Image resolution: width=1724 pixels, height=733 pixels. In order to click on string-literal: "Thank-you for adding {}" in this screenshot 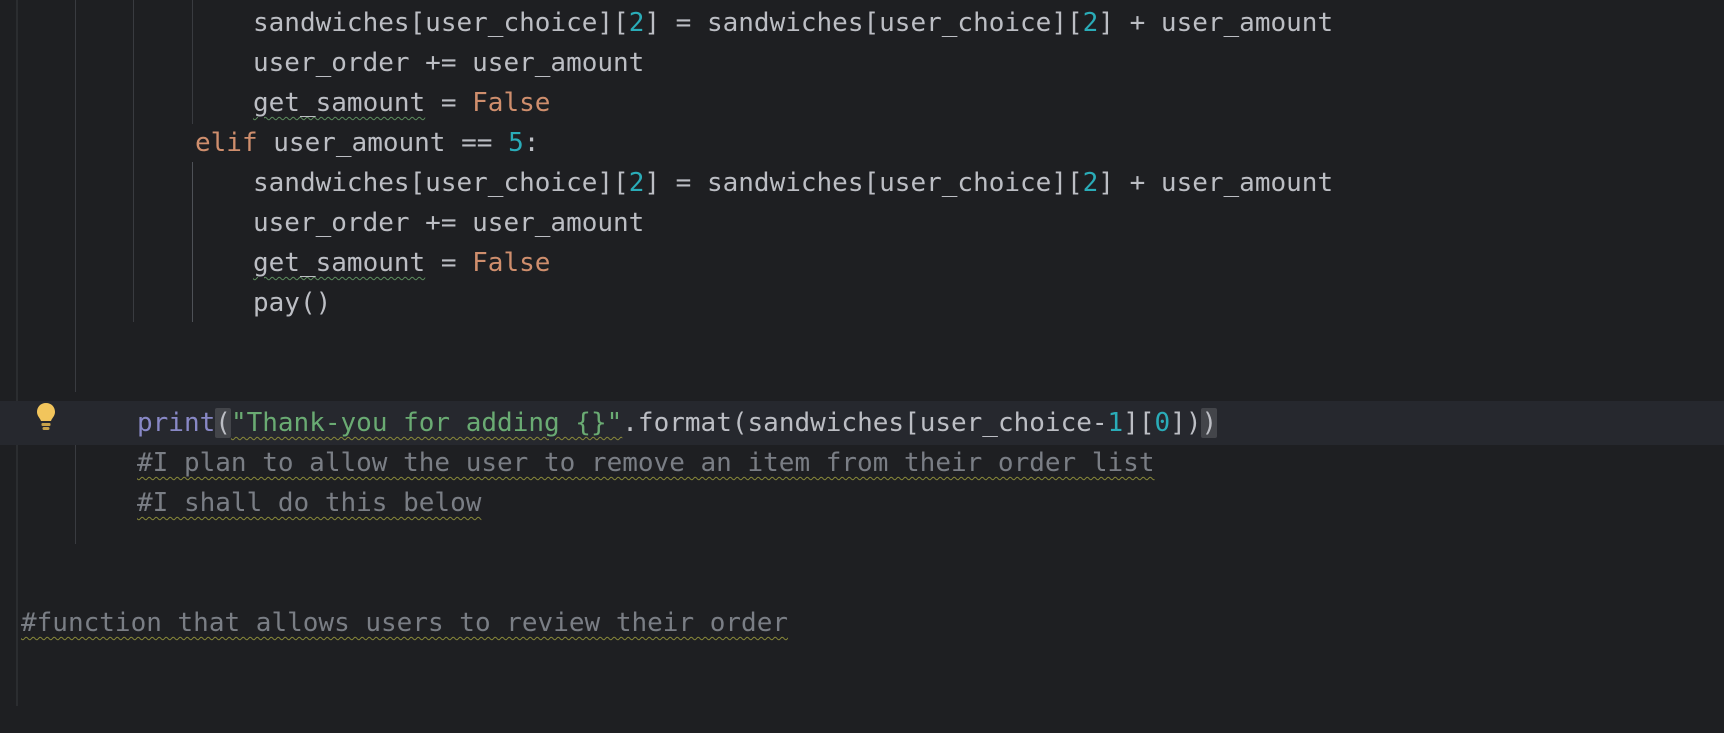, I will do `click(426, 423)`.